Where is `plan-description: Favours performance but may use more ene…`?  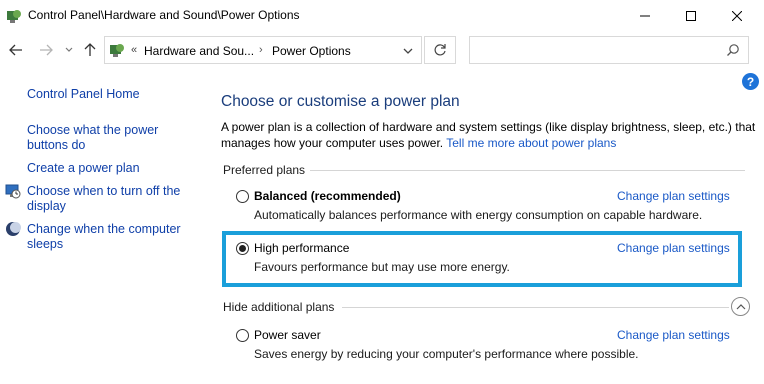
plan-description: Favours performance but may use more ene… is located at coordinates (382, 267).